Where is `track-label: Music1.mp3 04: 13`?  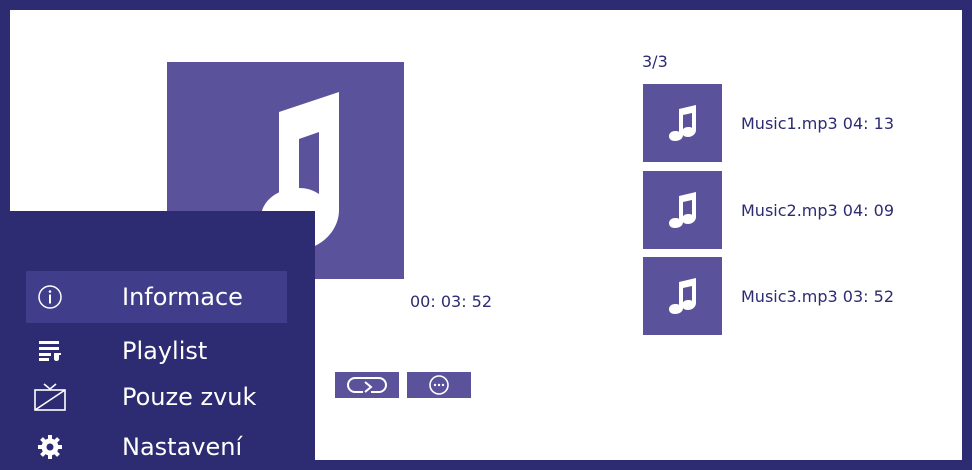
track-label: Music1.mp3 04: 13 is located at coordinates (817, 123).